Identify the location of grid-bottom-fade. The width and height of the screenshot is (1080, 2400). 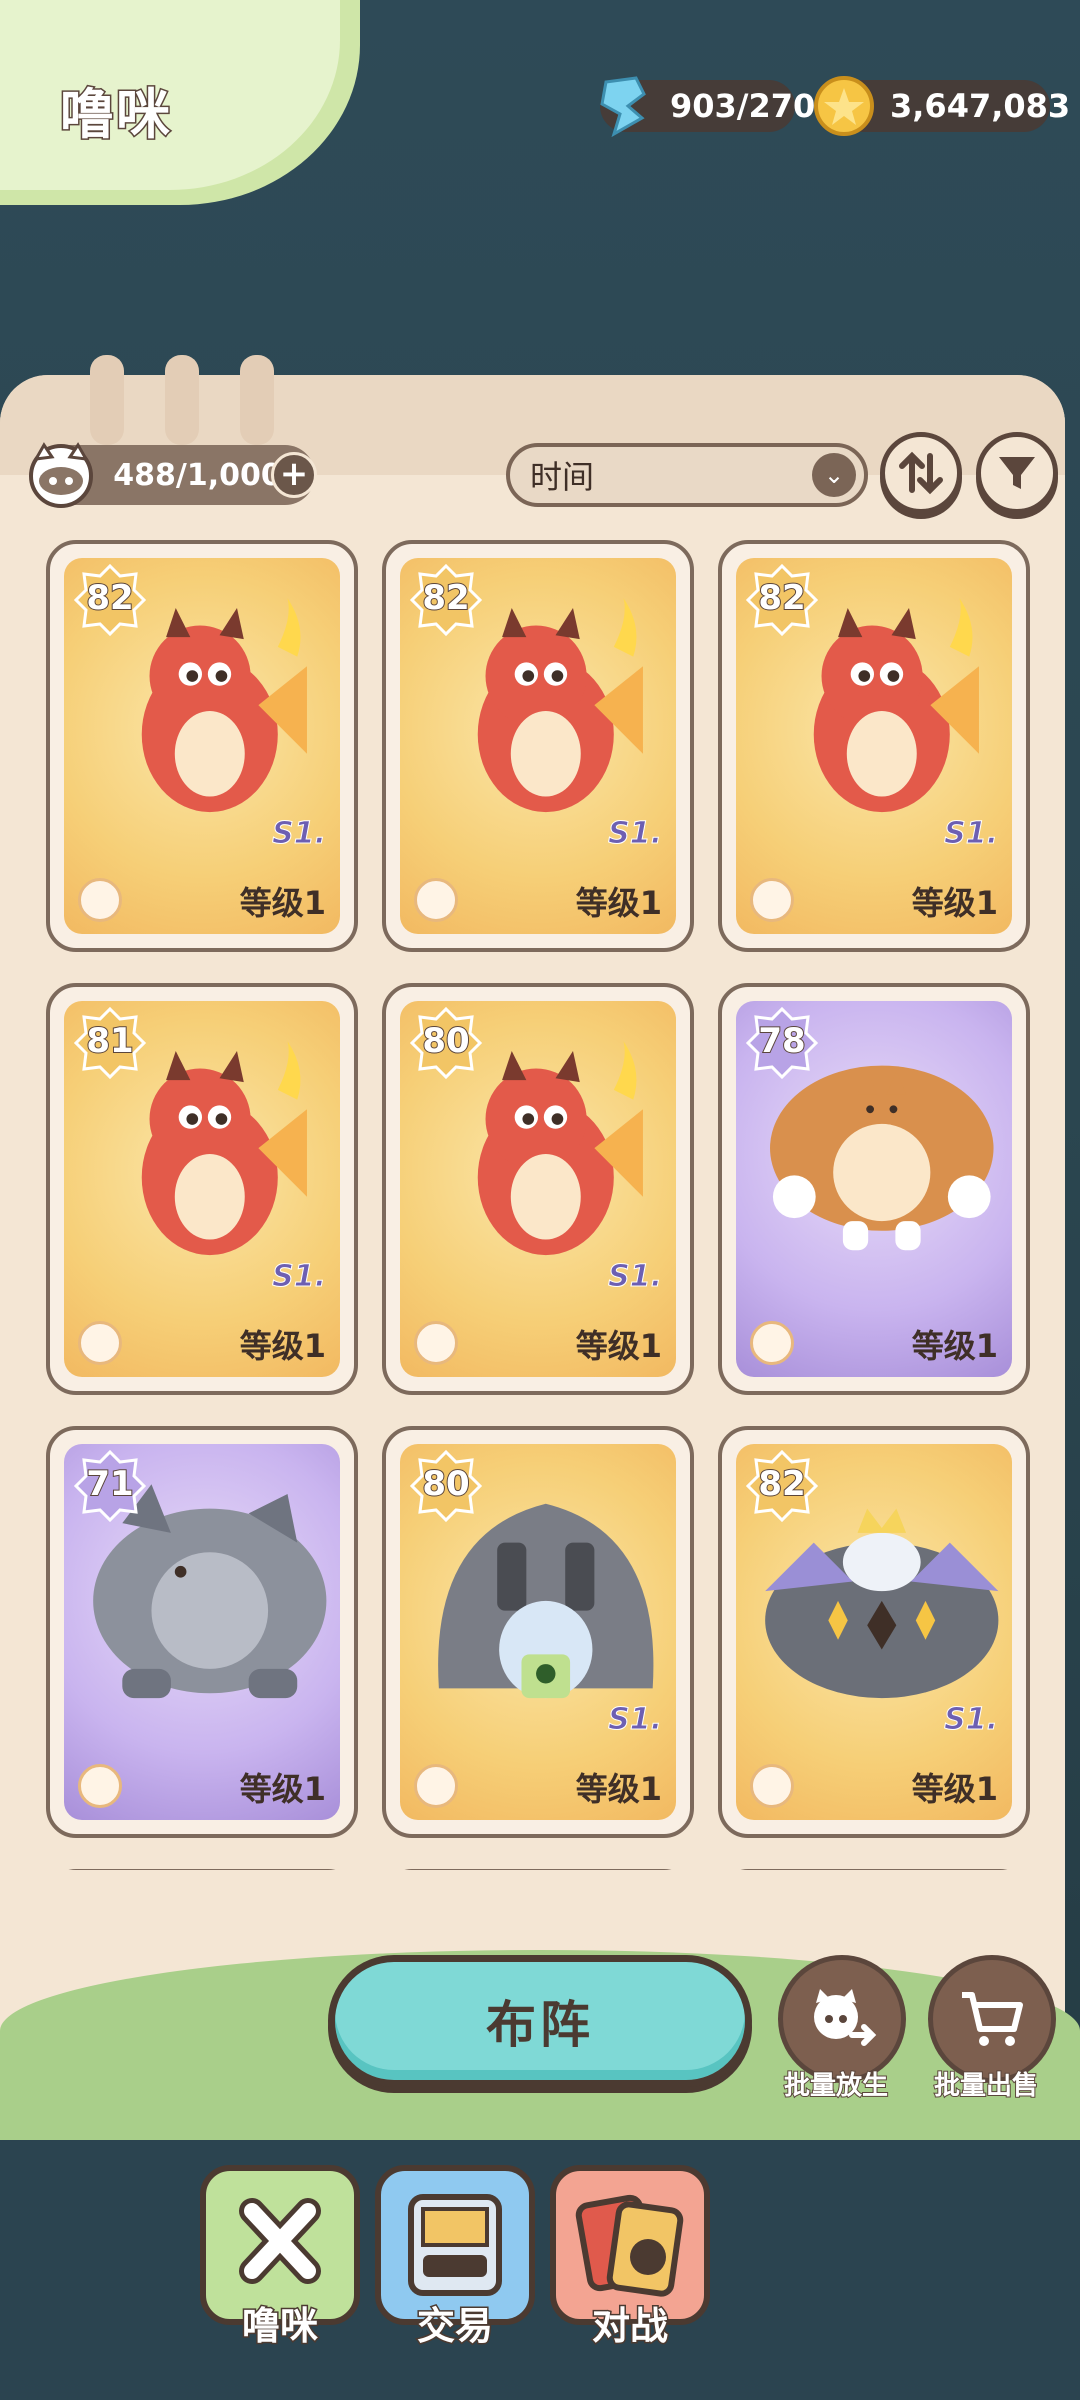
(532, 1890).